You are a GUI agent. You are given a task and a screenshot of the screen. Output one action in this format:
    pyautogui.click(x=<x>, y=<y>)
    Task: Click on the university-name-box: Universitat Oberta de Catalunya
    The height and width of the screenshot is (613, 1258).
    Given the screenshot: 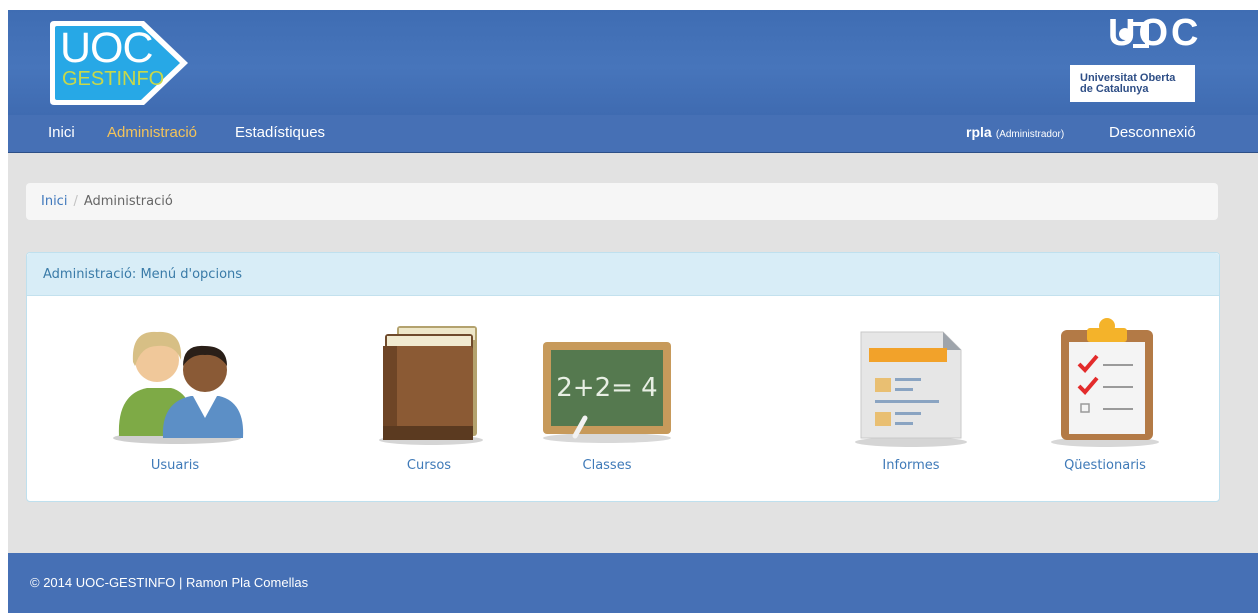 What is the action you would take?
    pyautogui.click(x=1132, y=83)
    